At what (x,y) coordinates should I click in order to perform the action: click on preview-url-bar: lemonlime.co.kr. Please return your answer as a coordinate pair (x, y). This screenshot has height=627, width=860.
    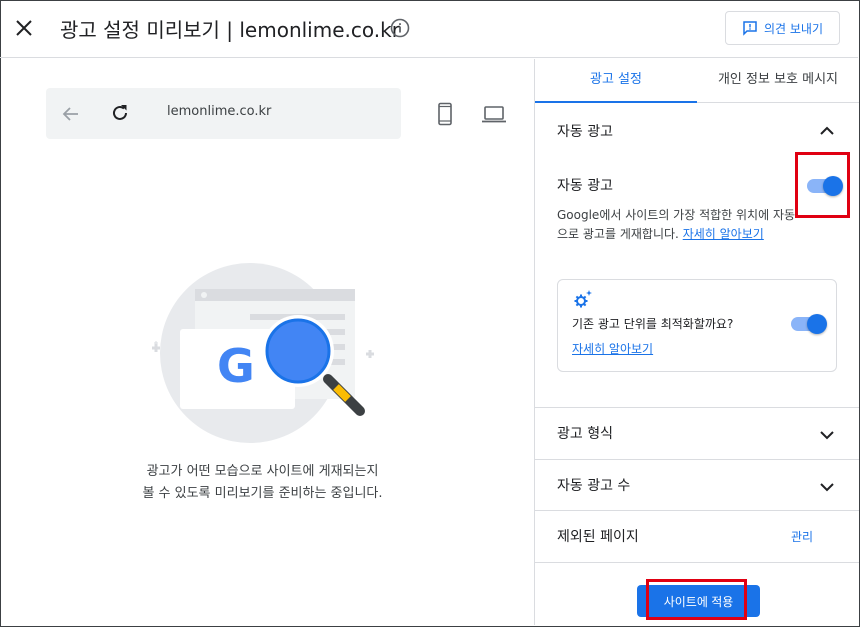
    Looking at the image, I should click on (223, 113).